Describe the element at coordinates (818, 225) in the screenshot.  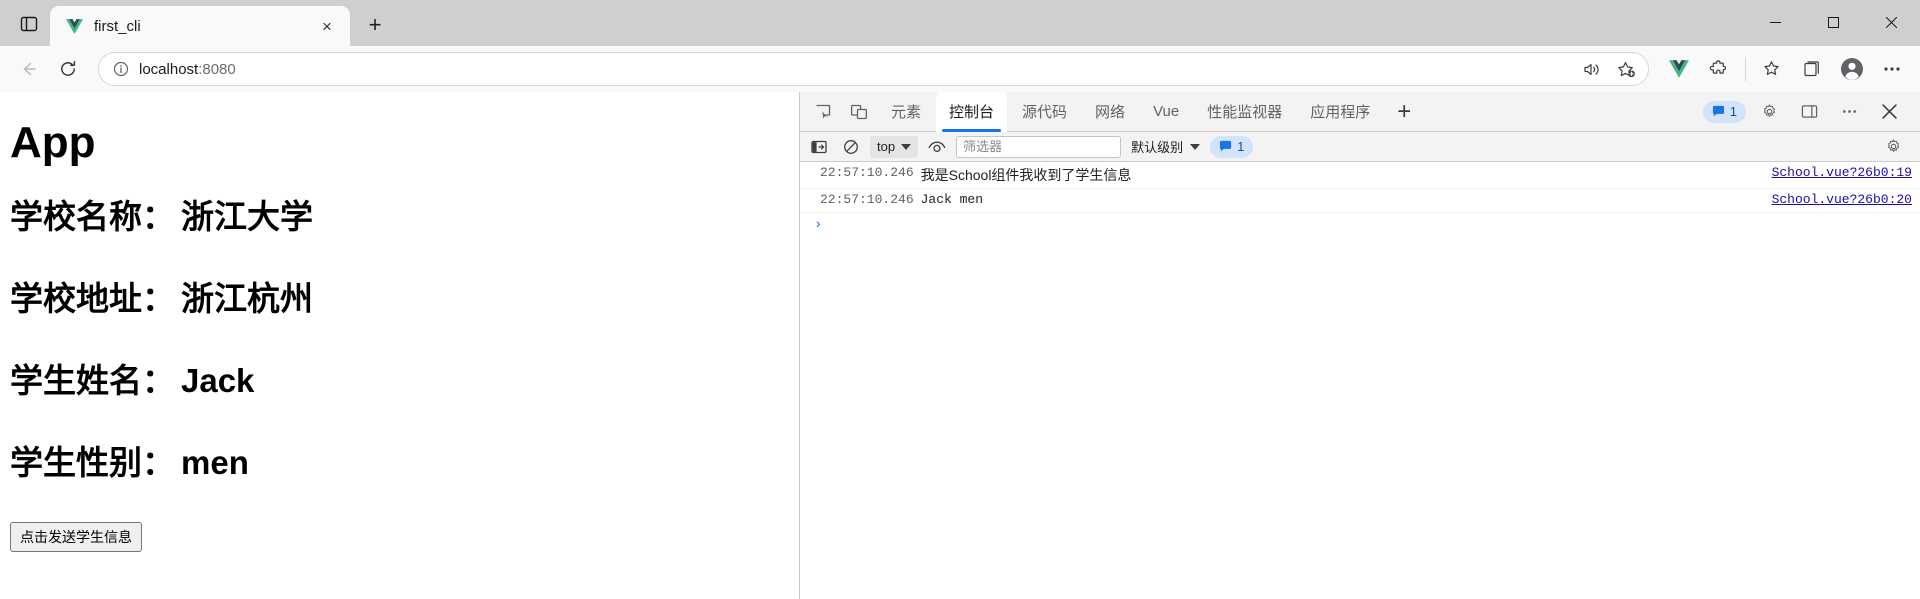
I see `prompt-caret-icon: ›` at that location.